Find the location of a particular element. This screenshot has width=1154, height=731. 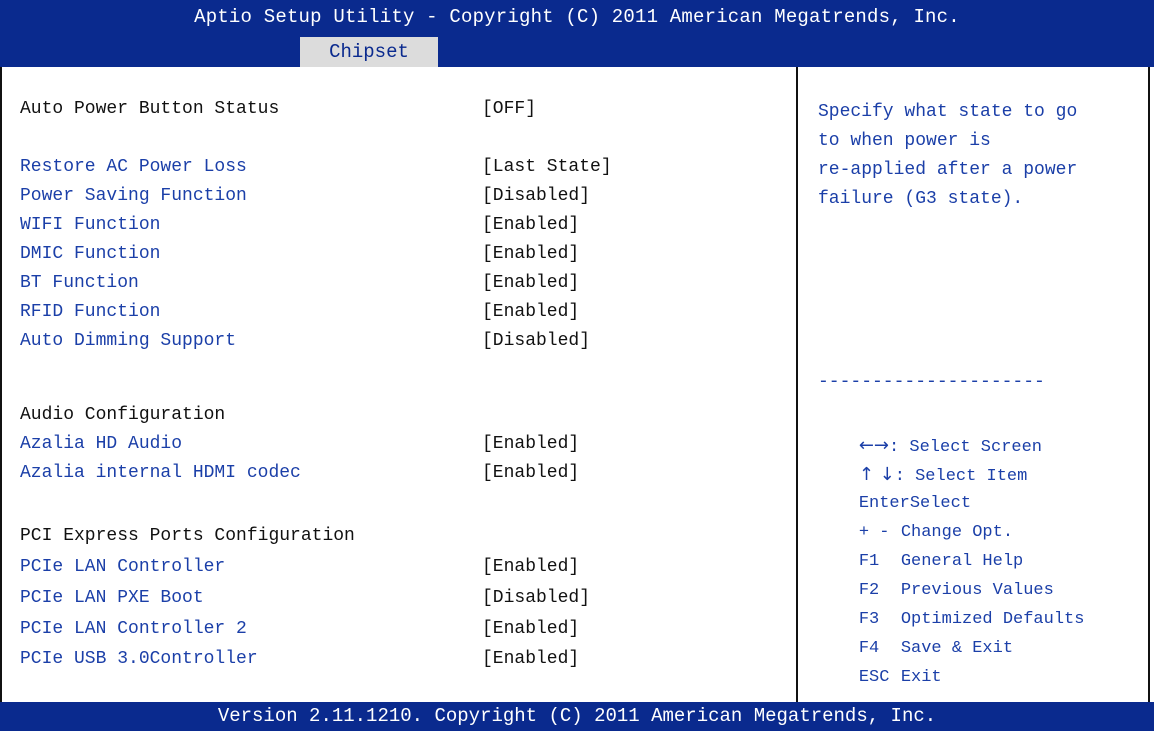

setting-label: PCIe USB 3.0Controller is located at coordinates (139, 659).